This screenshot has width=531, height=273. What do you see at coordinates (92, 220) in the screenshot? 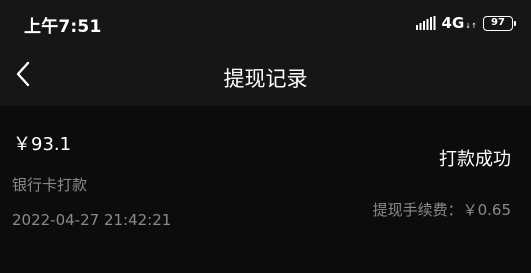
I see `withdrawal-datetime: 2022-04-27 21:42:21` at bounding box center [92, 220].